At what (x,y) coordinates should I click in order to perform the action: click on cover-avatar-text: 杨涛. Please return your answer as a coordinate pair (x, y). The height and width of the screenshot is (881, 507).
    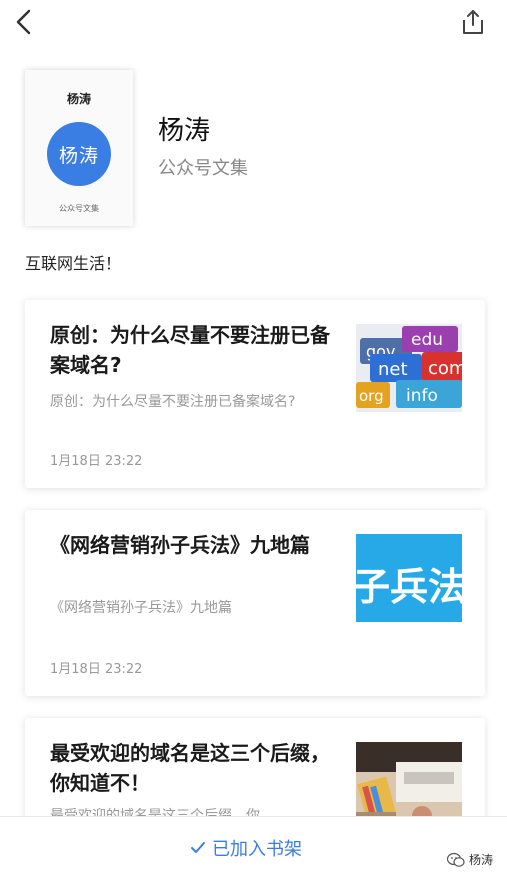
    Looking at the image, I should click on (78, 155).